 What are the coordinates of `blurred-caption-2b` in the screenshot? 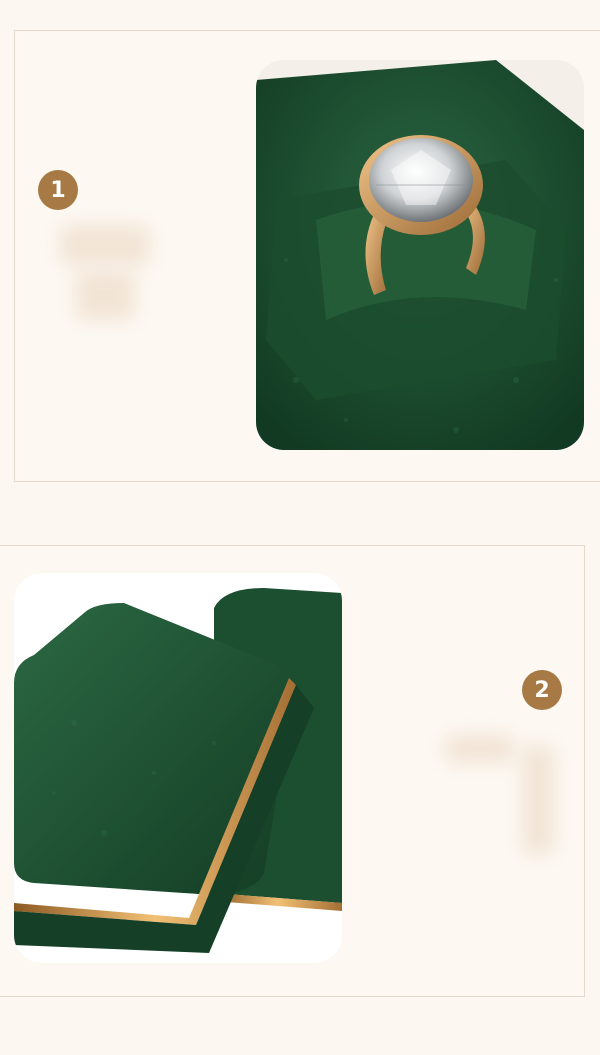 It's located at (538, 800).